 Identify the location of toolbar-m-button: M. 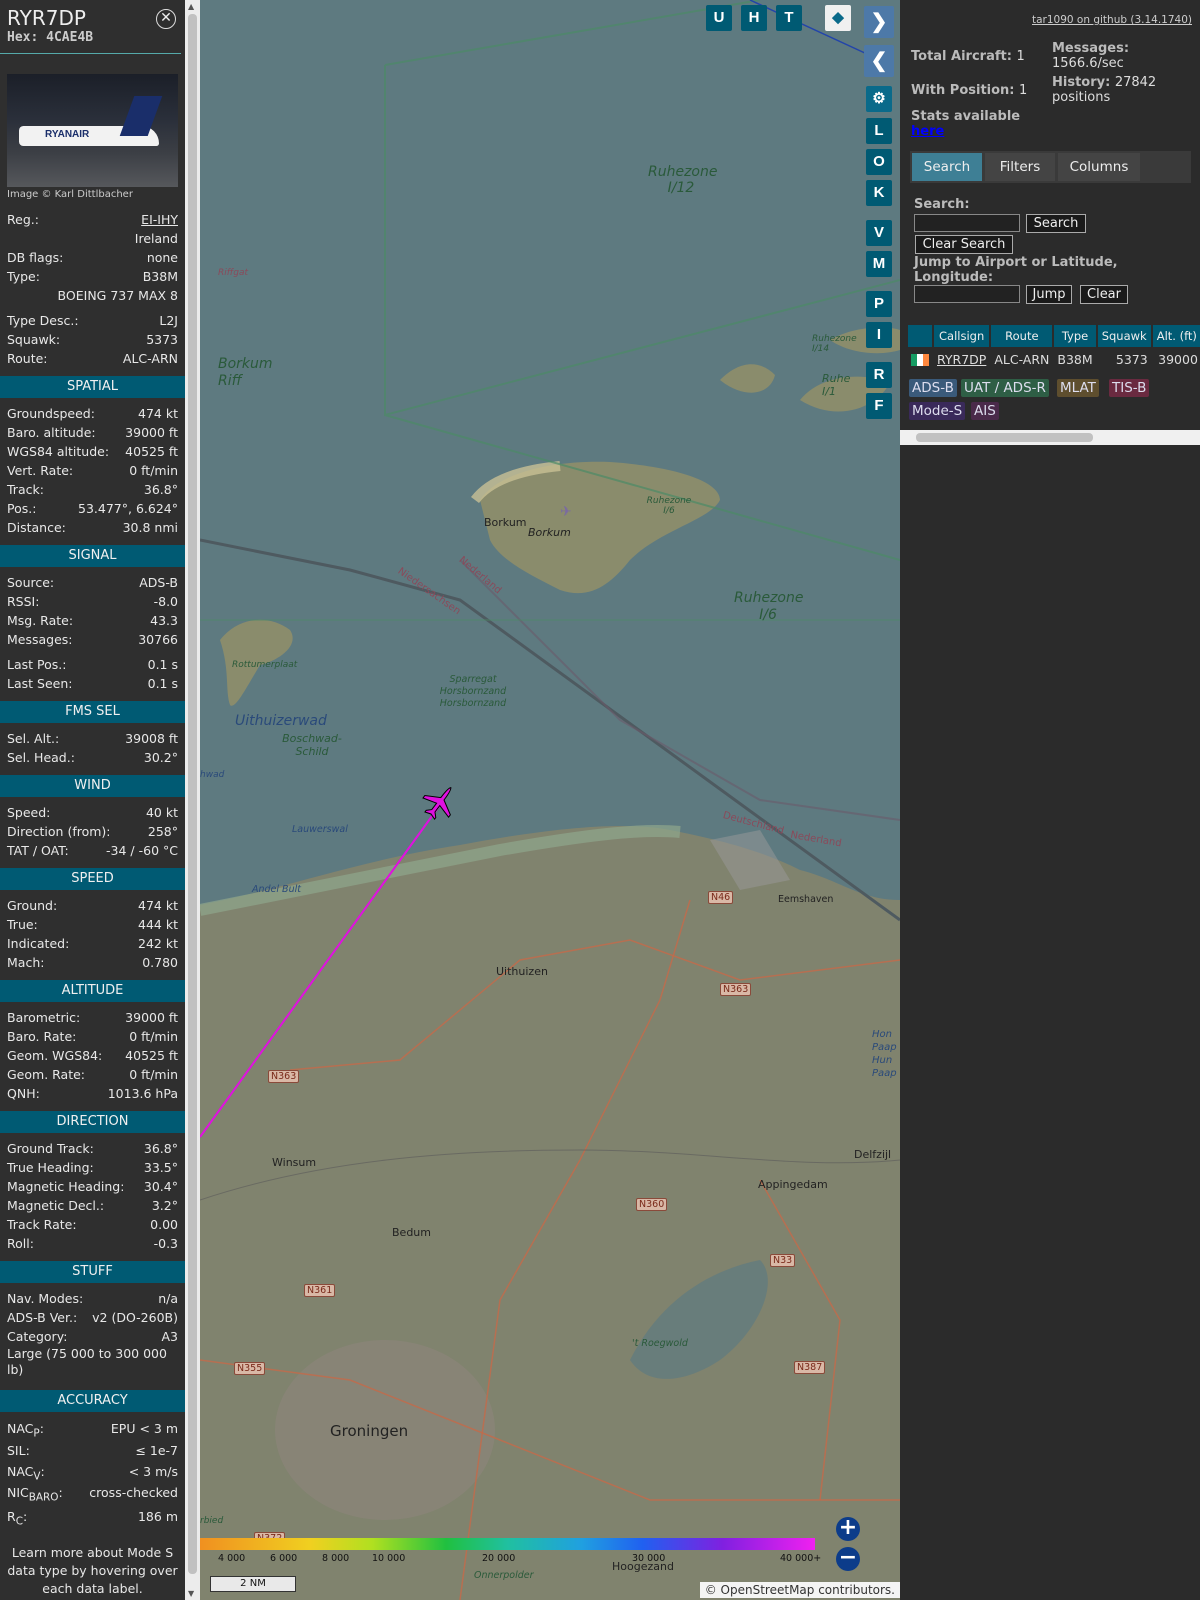
(879, 264).